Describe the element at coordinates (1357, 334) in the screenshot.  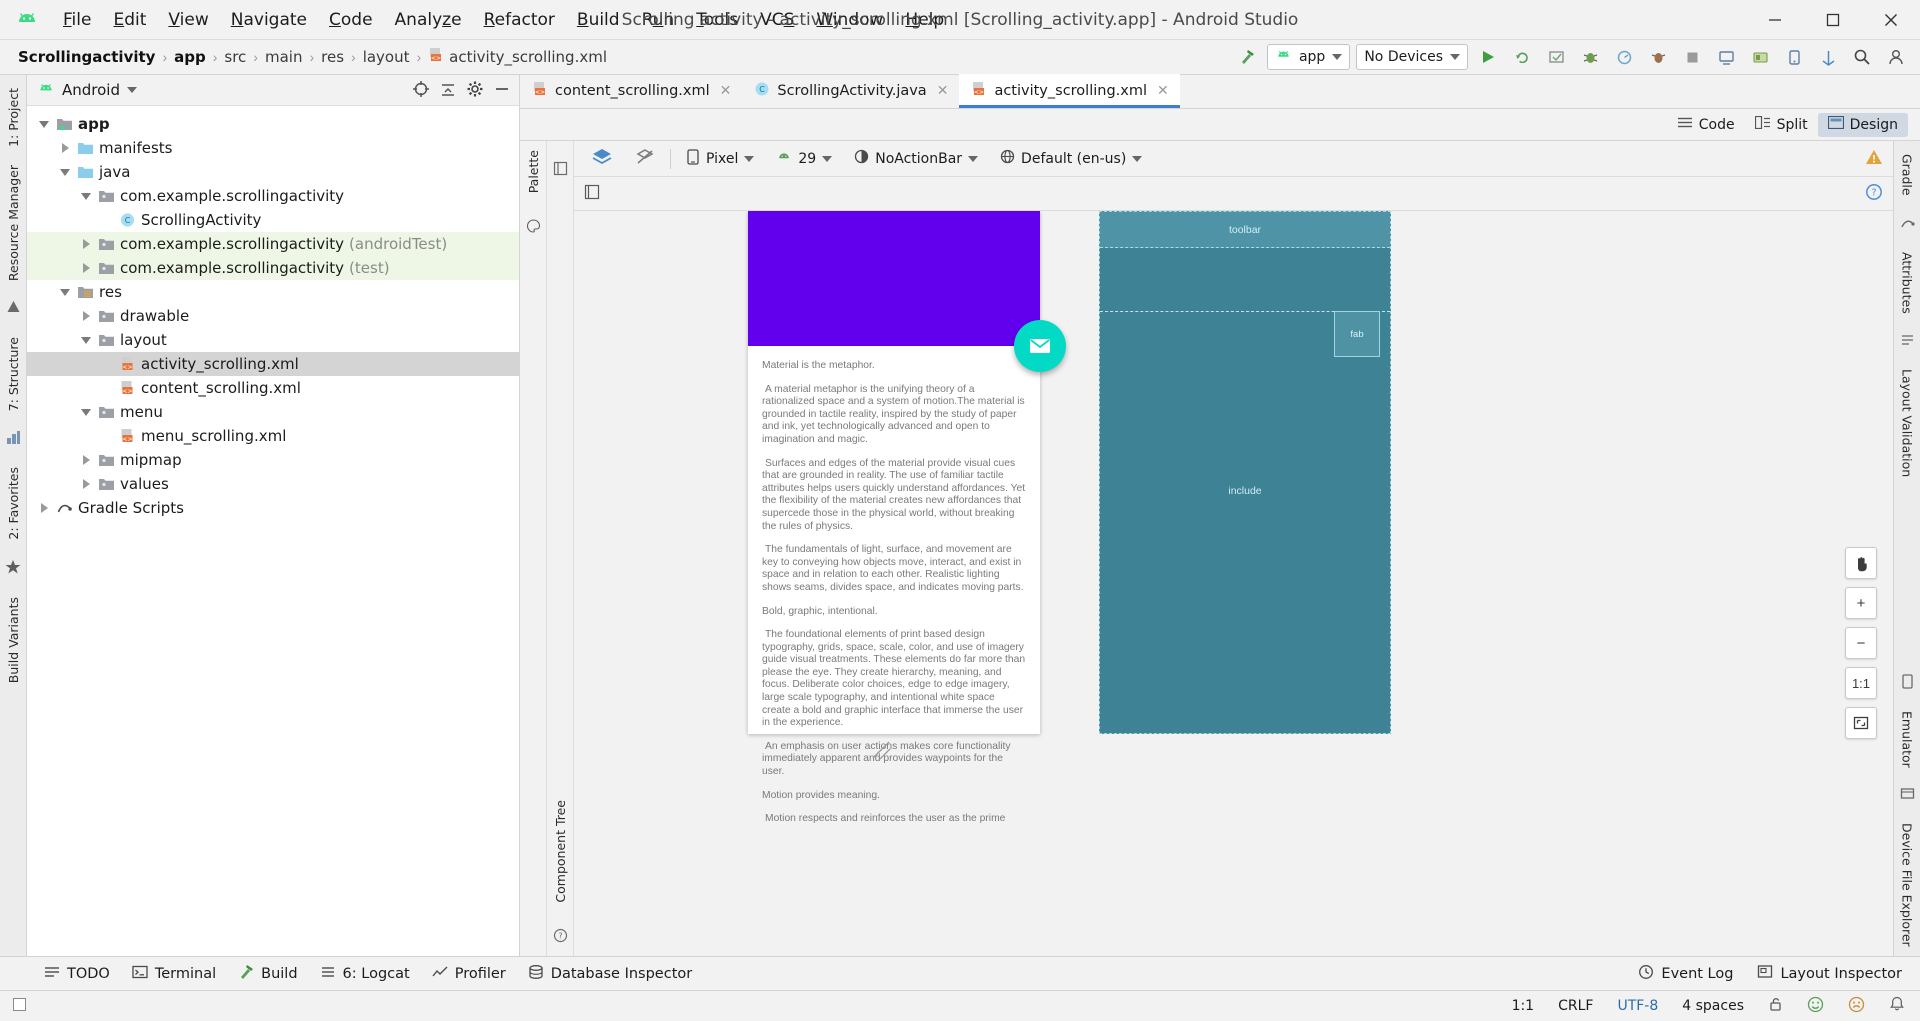
I see `blueprint-fab-node: fab` at that location.